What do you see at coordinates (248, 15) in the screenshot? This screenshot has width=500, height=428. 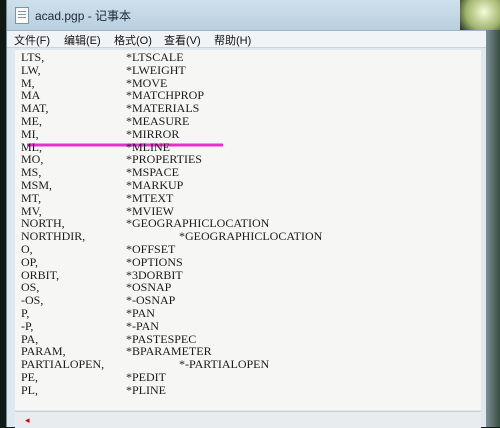 I see `title-bar: acad.pgp - 记事本` at bounding box center [248, 15].